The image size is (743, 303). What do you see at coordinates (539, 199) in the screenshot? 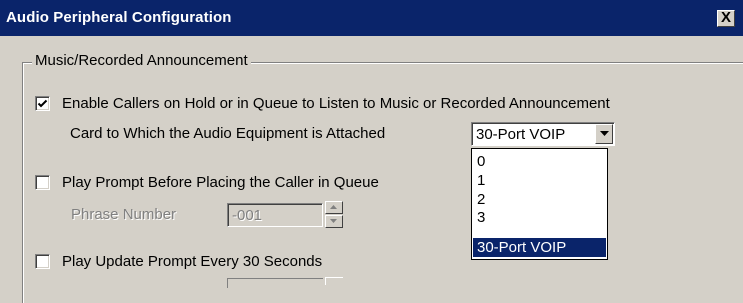
I see `card-option-2: 2` at bounding box center [539, 199].